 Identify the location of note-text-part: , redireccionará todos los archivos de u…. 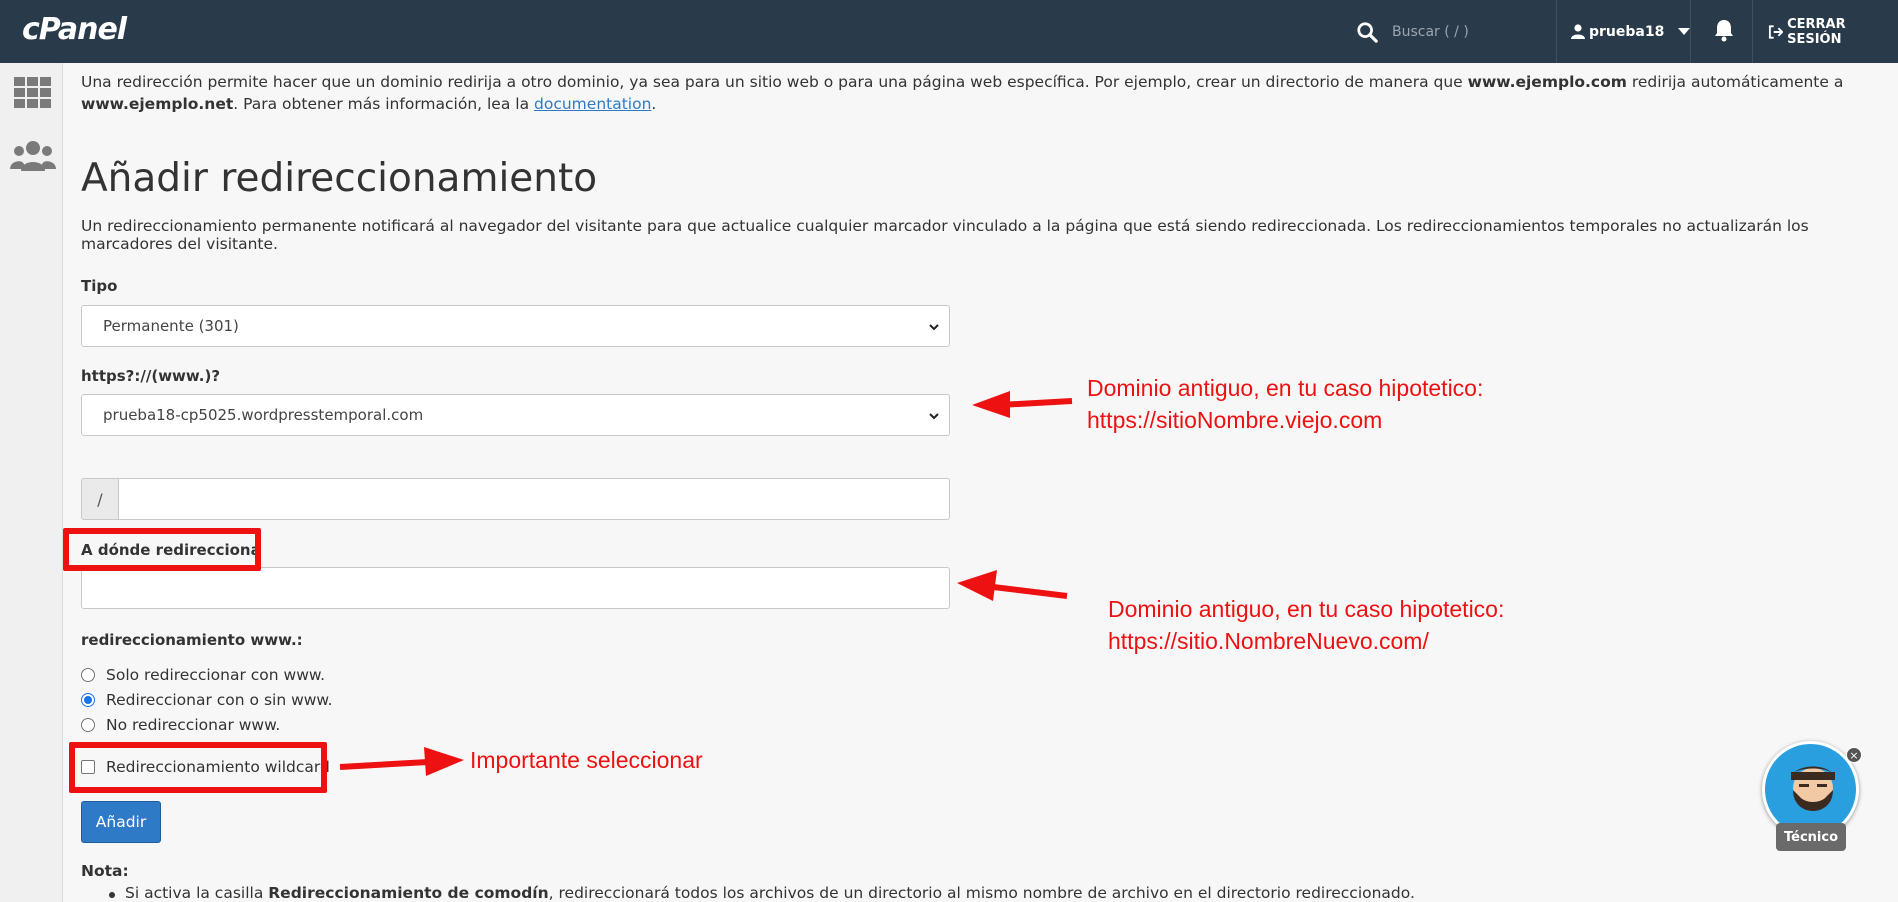
(981, 893).